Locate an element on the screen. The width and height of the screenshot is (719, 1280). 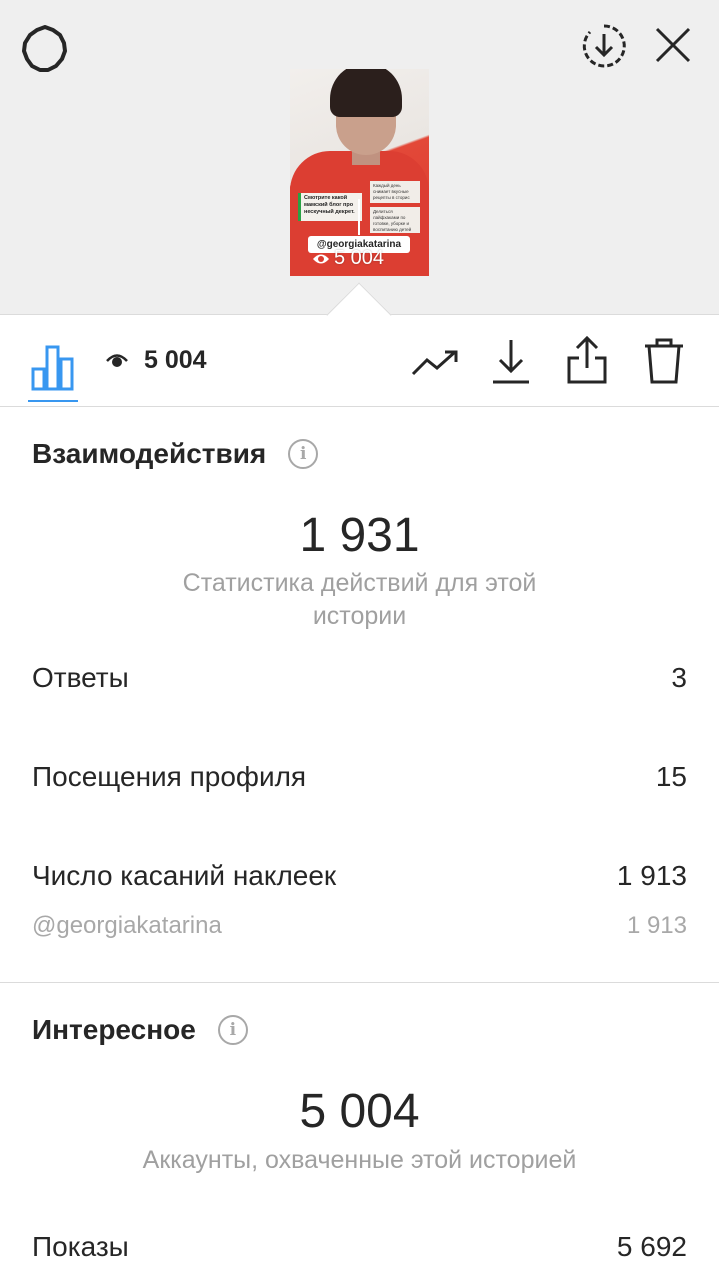
story-views-count: 5 004 is located at coordinates (359, 258).